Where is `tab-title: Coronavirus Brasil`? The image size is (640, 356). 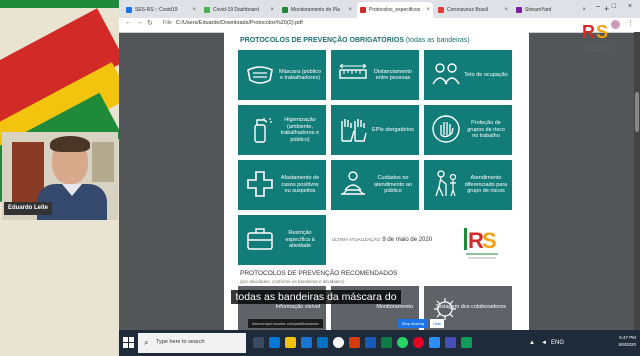 tab-title: Coronavirus Brasil is located at coordinates (467, 10).